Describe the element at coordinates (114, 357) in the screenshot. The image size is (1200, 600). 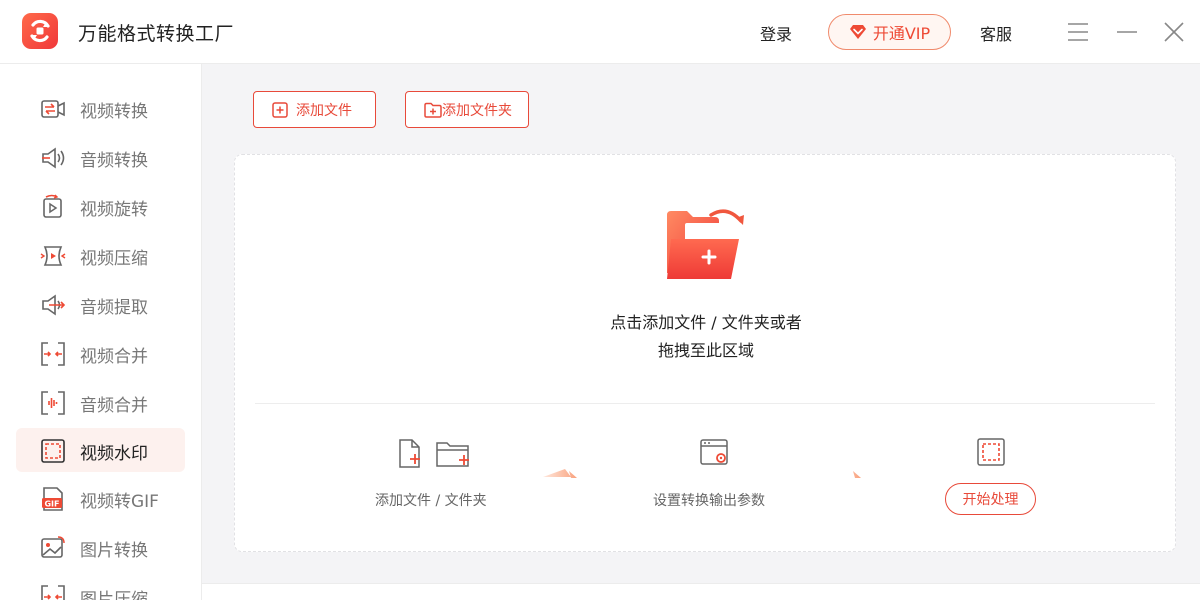
I see `sidebar-item-label: 视频合并` at that location.